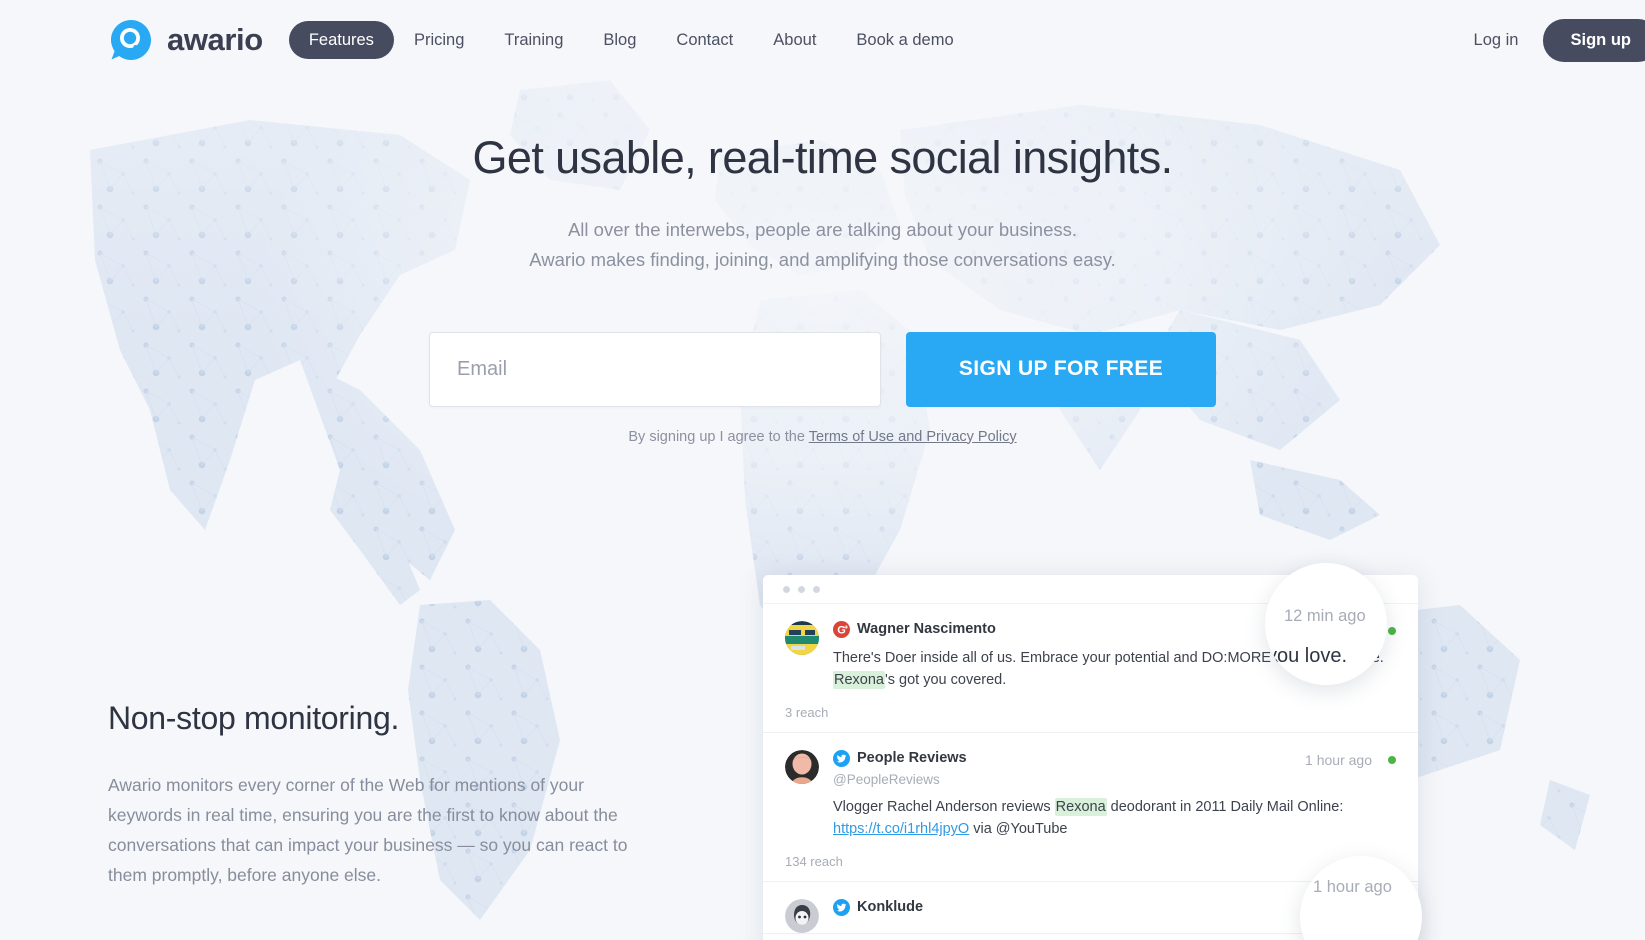 The width and height of the screenshot is (1645, 940). What do you see at coordinates (807, 712) in the screenshot?
I see `mention-reach: 3 reach` at bounding box center [807, 712].